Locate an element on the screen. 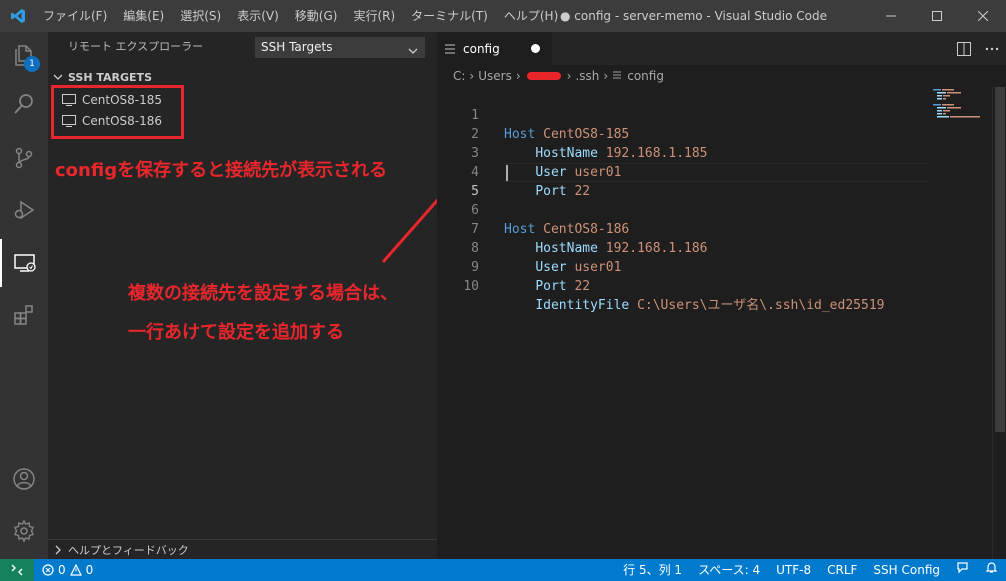  breadcrumb-item: .ssh is located at coordinates (587, 76).